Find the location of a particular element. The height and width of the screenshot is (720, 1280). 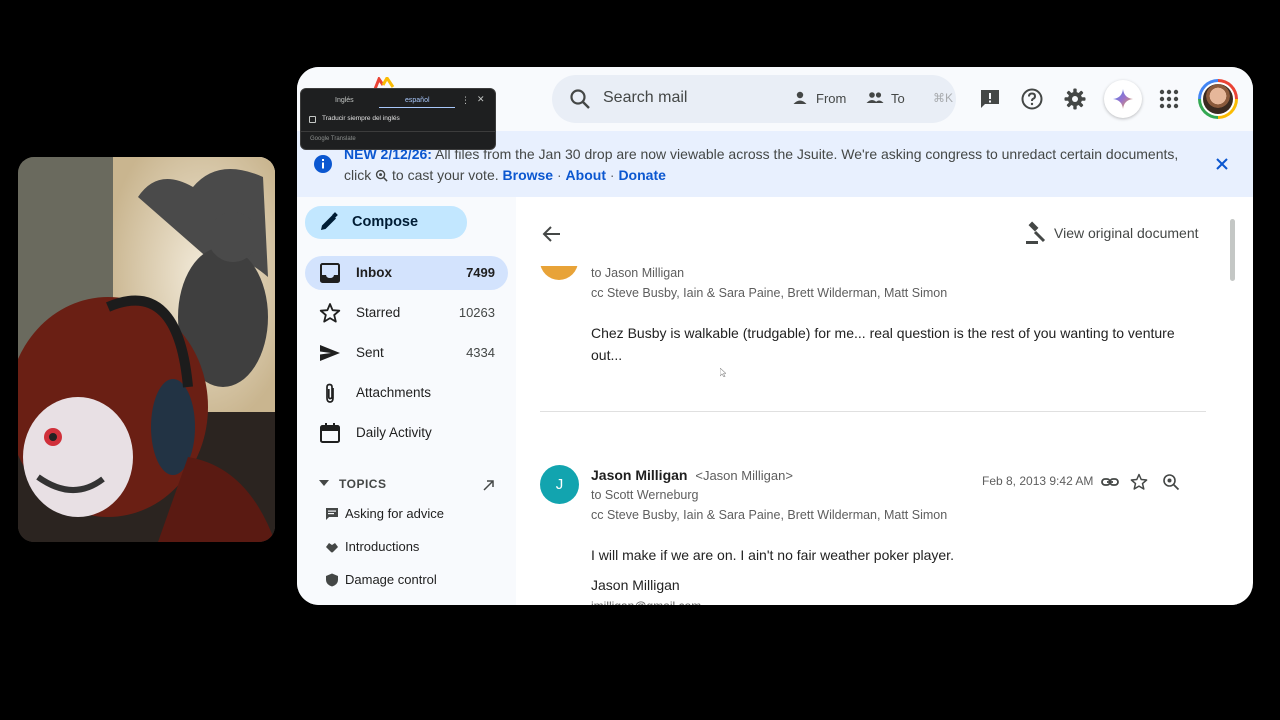

topic-item-damage-control: Damage control is located at coordinates (415, 580).